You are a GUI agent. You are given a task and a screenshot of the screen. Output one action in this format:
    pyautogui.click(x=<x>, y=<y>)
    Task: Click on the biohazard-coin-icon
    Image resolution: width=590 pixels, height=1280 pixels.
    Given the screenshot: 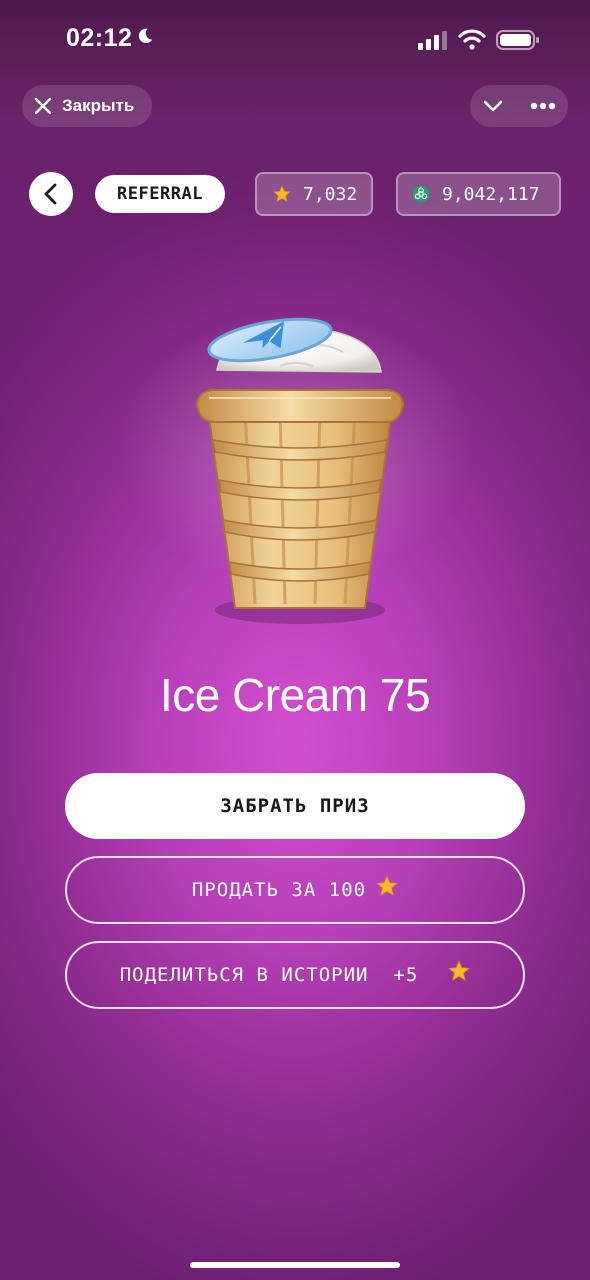 What is the action you would take?
    pyautogui.click(x=421, y=194)
    